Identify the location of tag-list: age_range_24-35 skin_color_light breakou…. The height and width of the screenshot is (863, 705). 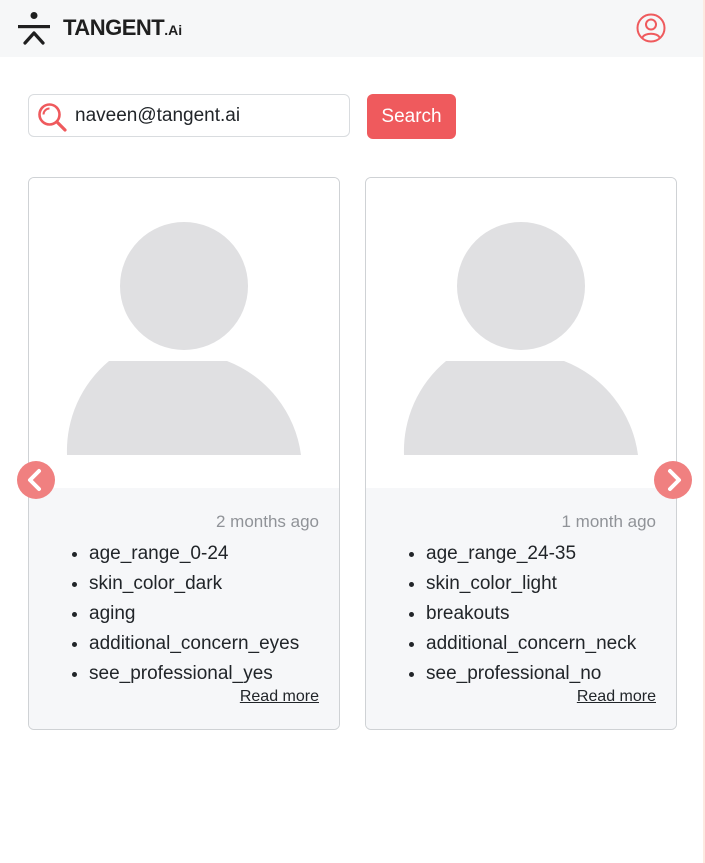
(511, 614).